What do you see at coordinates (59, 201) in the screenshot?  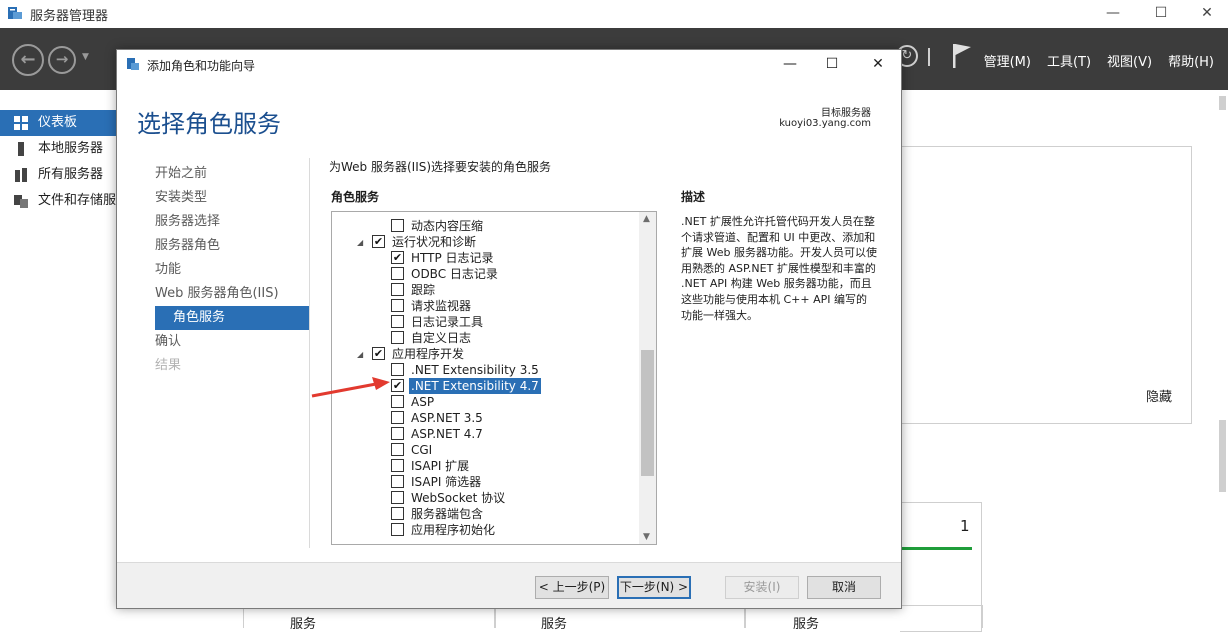 I see `sidebar-item-file-storage: 文件和存储服` at bounding box center [59, 201].